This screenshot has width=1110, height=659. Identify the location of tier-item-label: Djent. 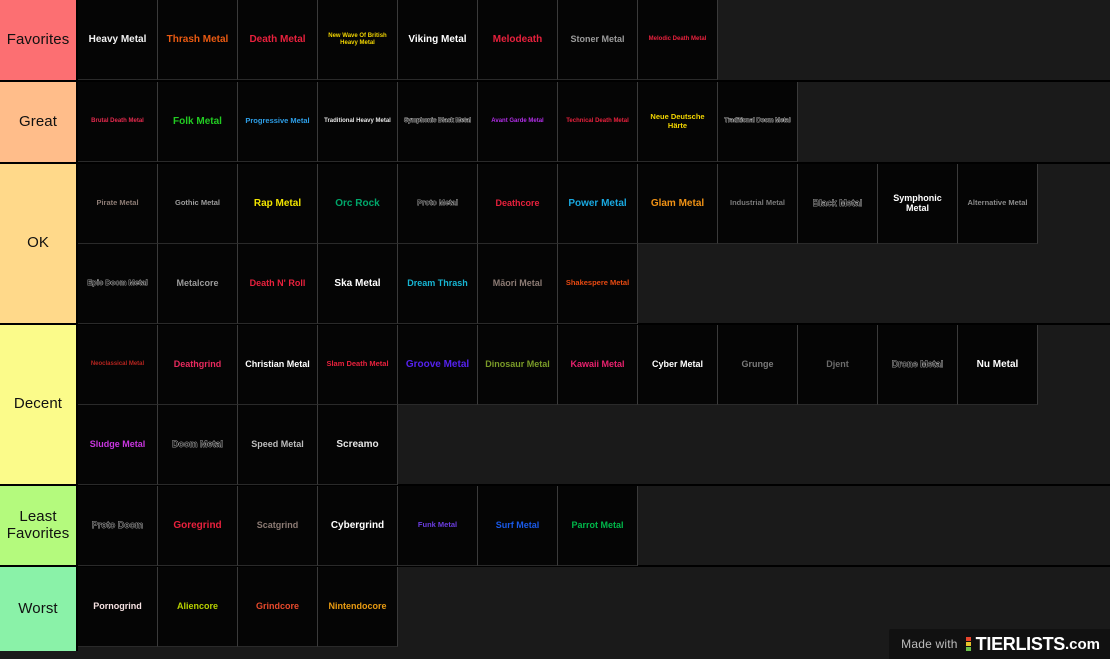
(837, 363).